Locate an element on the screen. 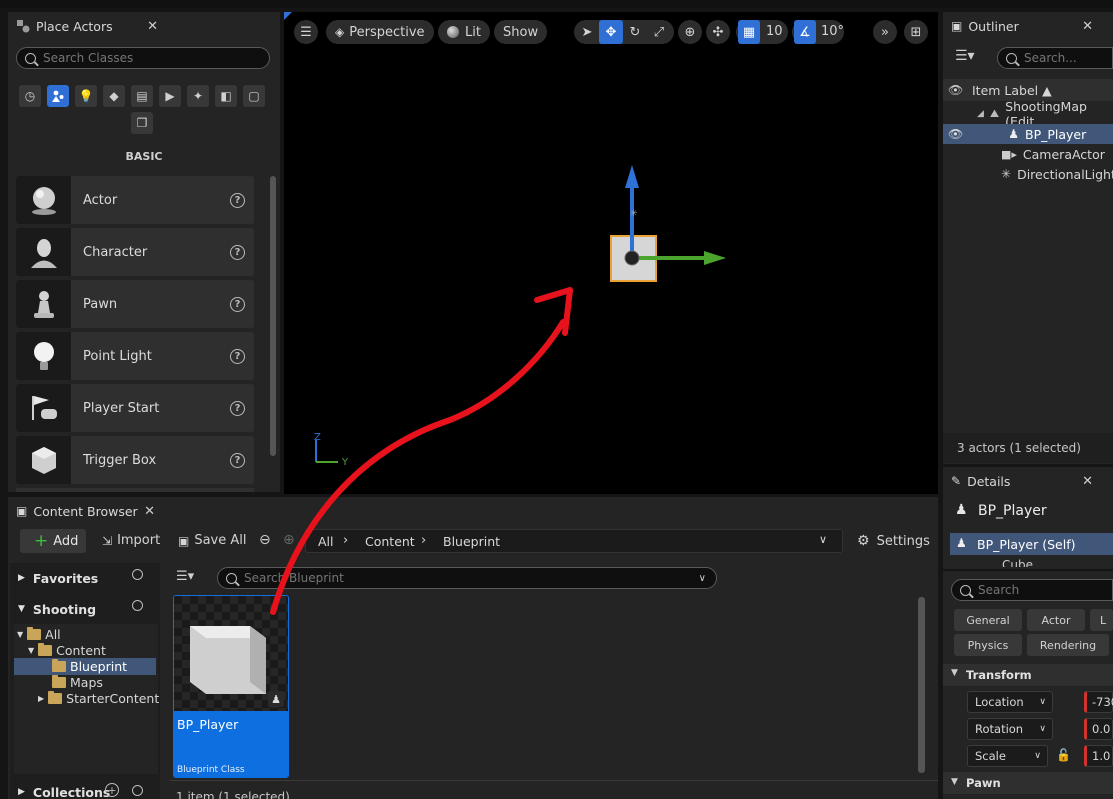  visibility-eye-icon: 👁 is located at coordinates (955, 134).